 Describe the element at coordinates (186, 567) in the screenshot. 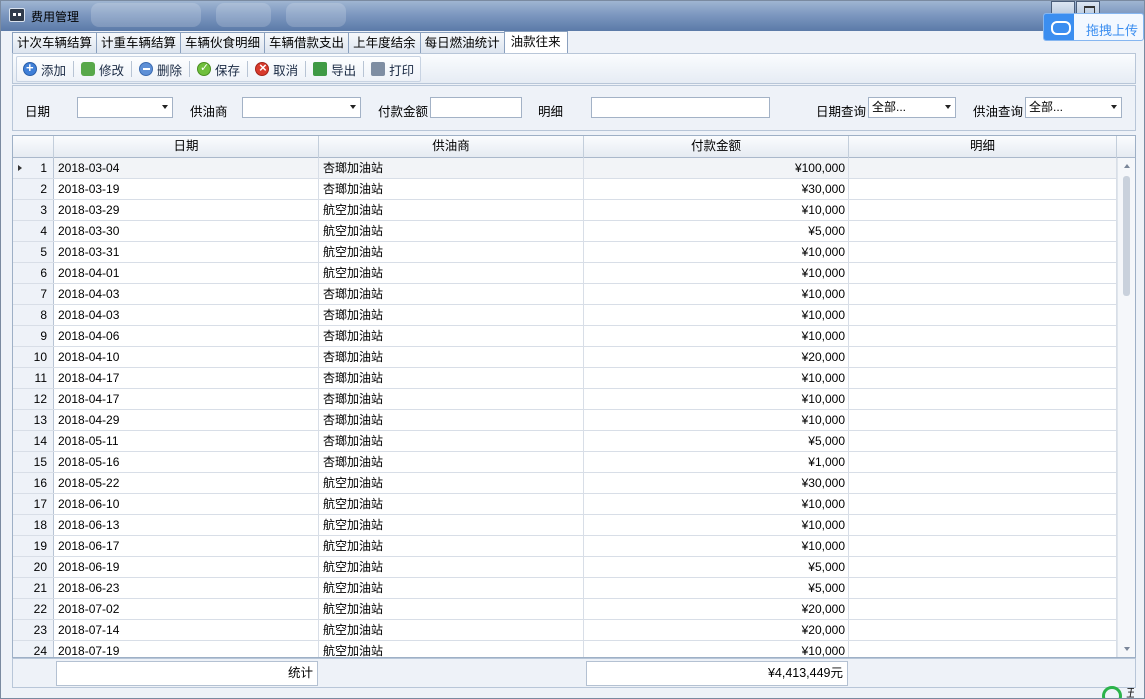

I see `cell-date: 2018-06-19` at that location.